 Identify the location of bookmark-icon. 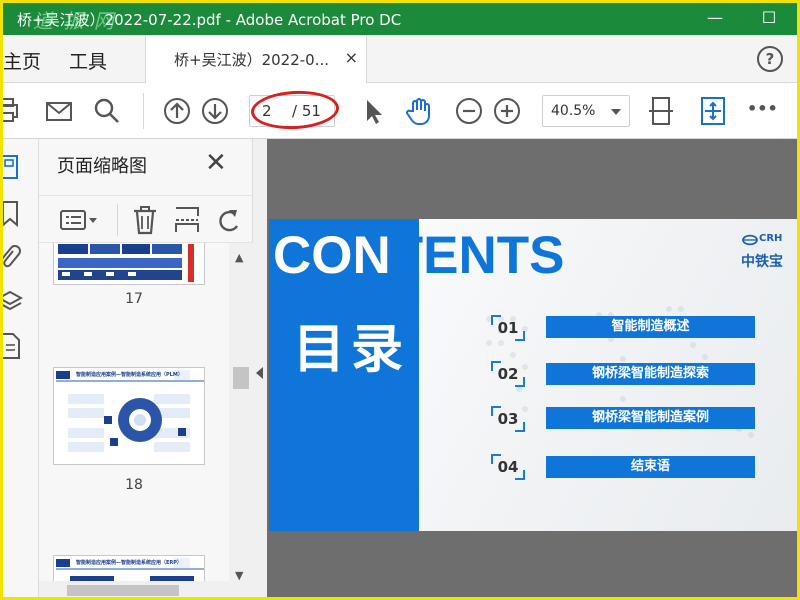
(13, 214).